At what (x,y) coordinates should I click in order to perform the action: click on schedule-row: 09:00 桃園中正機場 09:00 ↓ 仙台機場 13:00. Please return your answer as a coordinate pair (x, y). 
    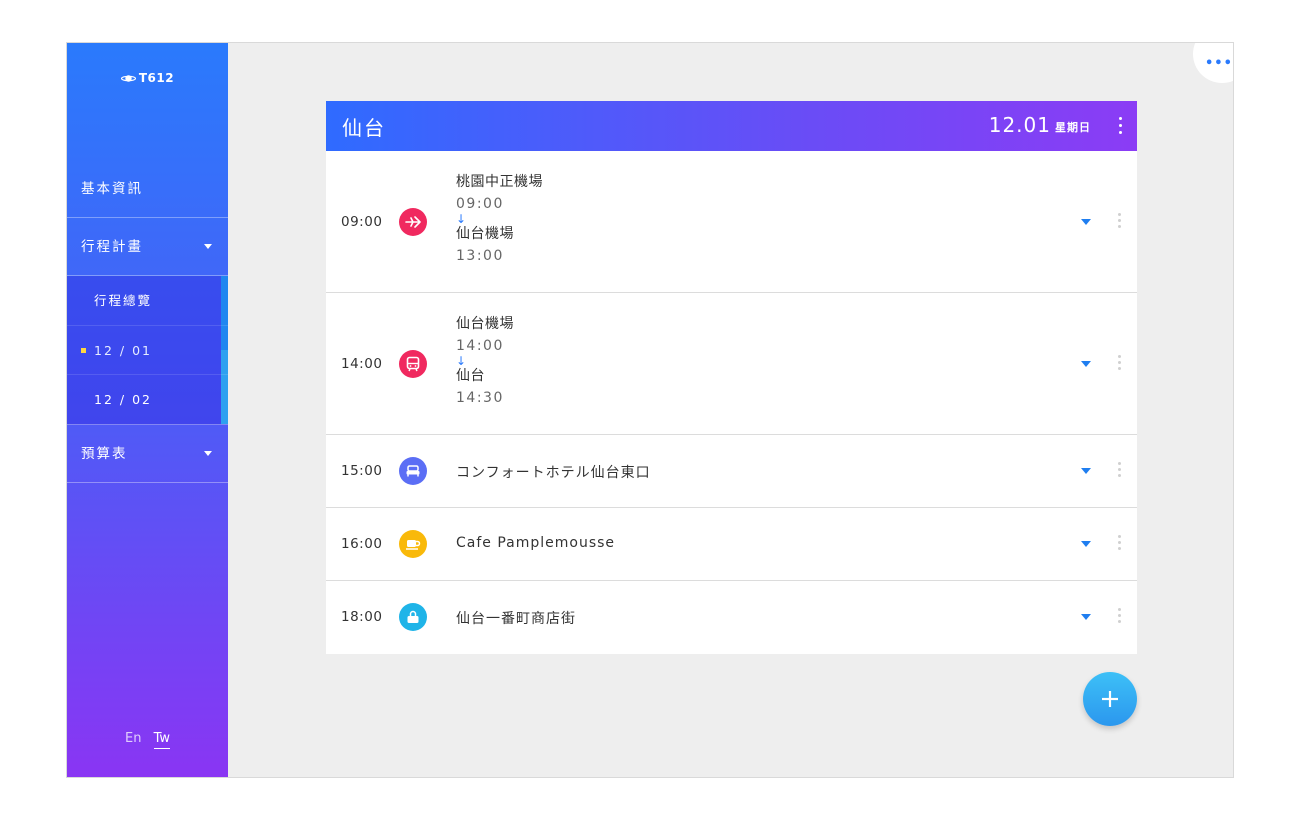
    Looking at the image, I should click on (731, 222).